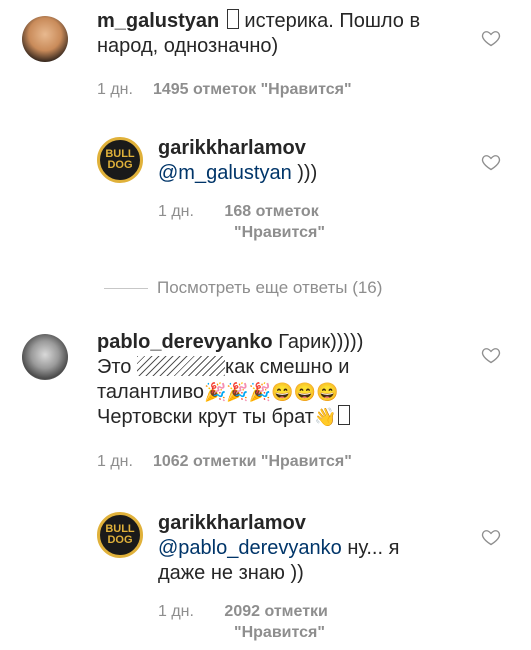  What do you see at coordinates (126, 288) in the screenshot?
I see `divider` at bounding box center [126, 288].